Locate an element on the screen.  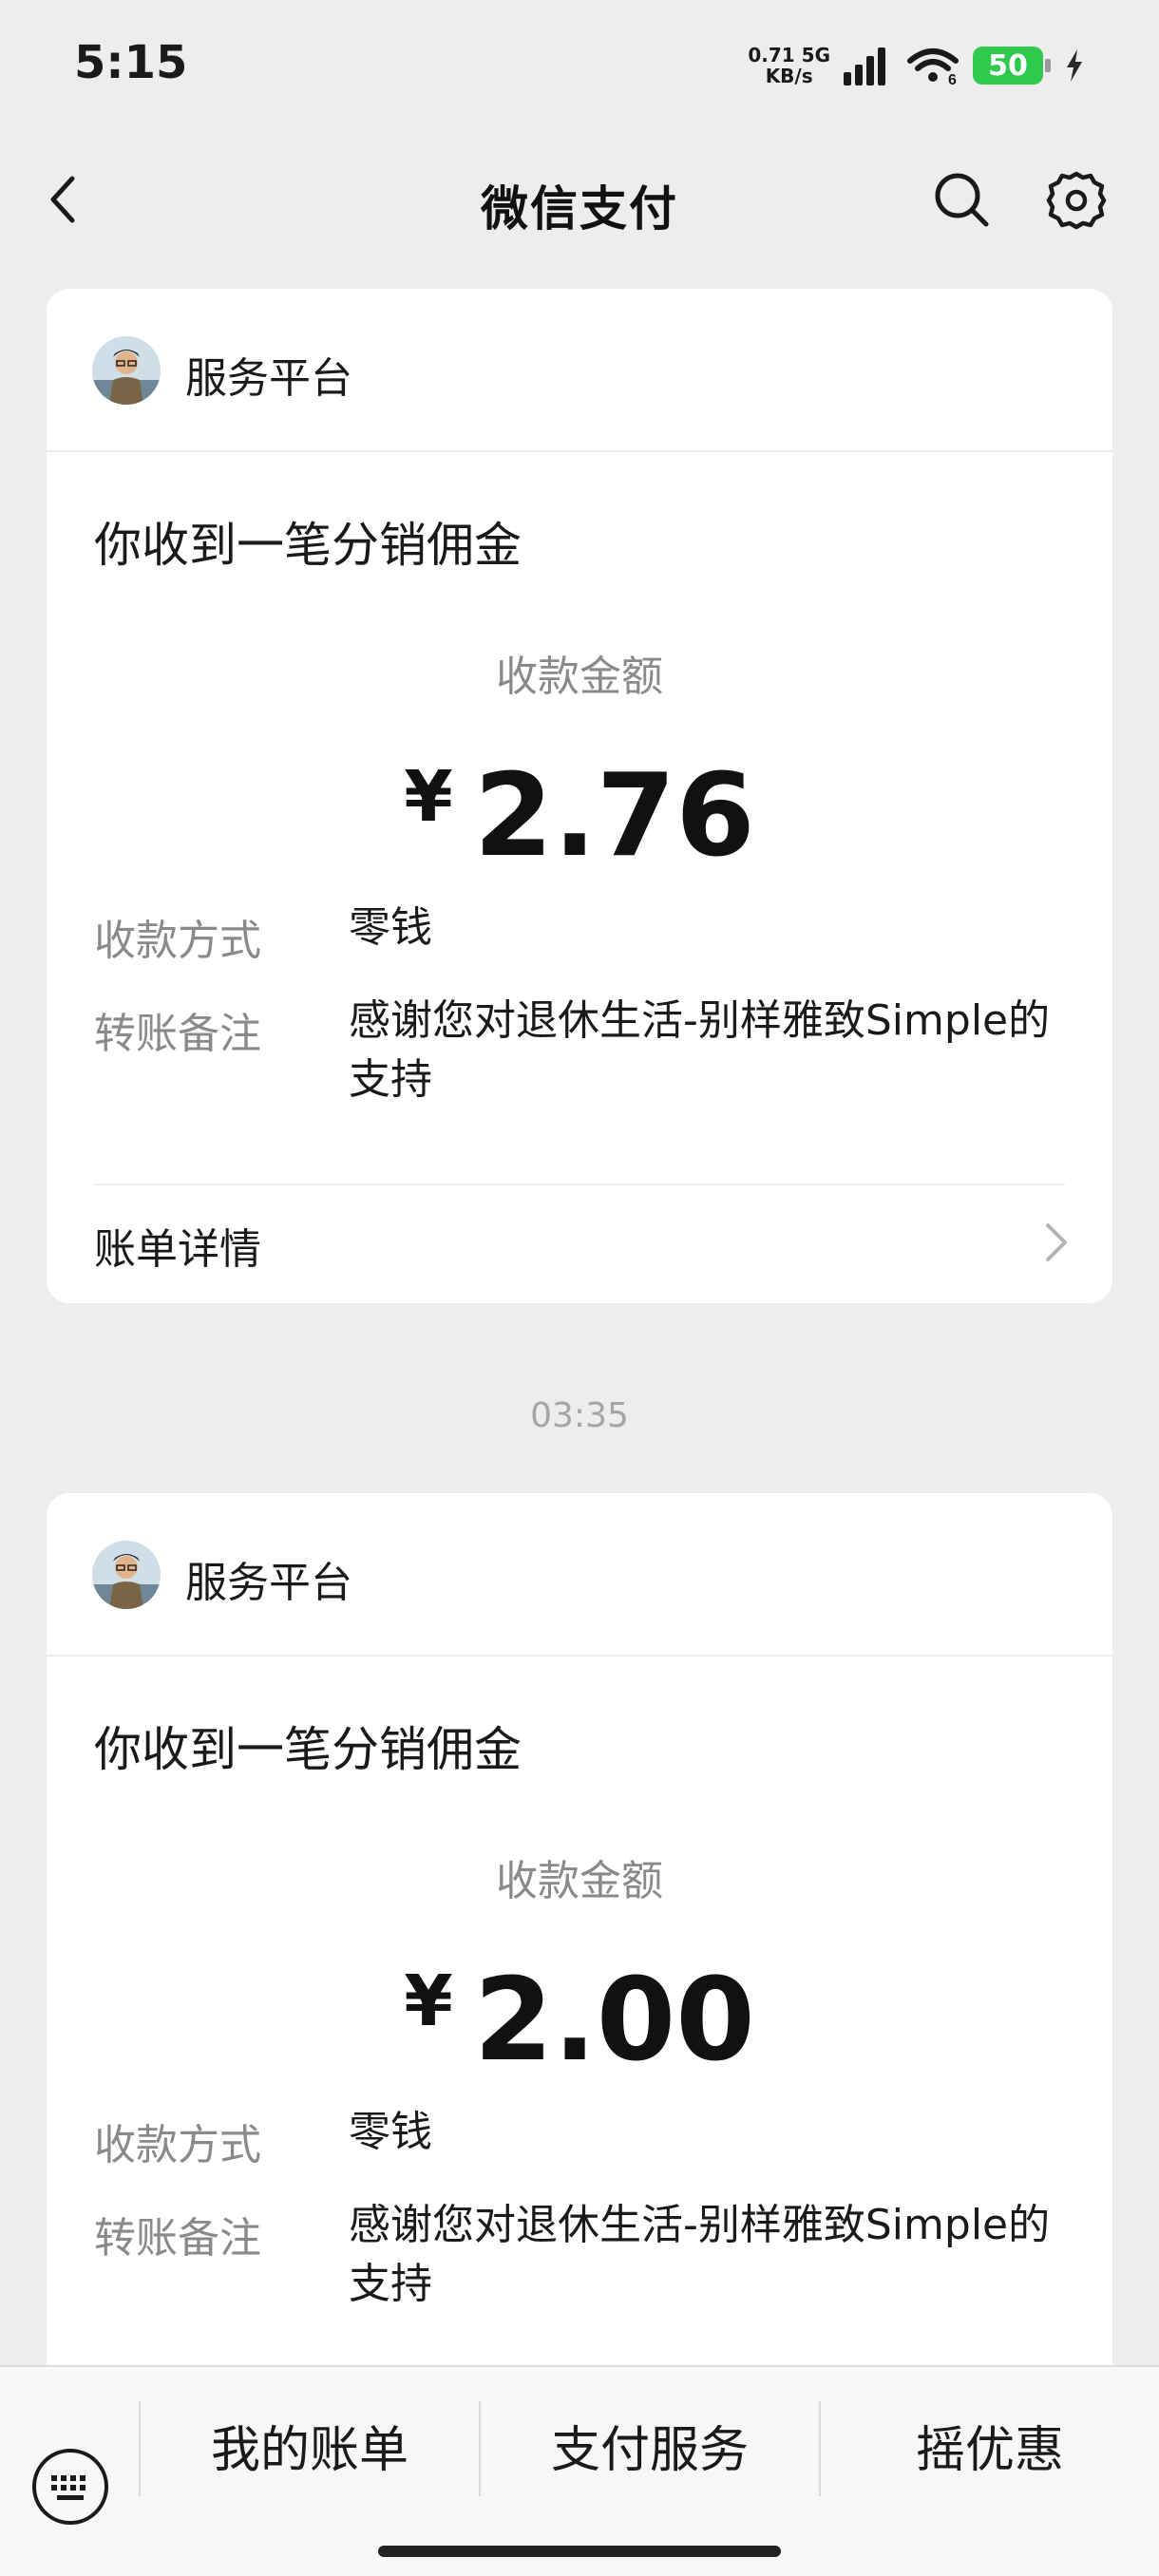
wifi-icon: 6 is located at coordinates (933, 66).